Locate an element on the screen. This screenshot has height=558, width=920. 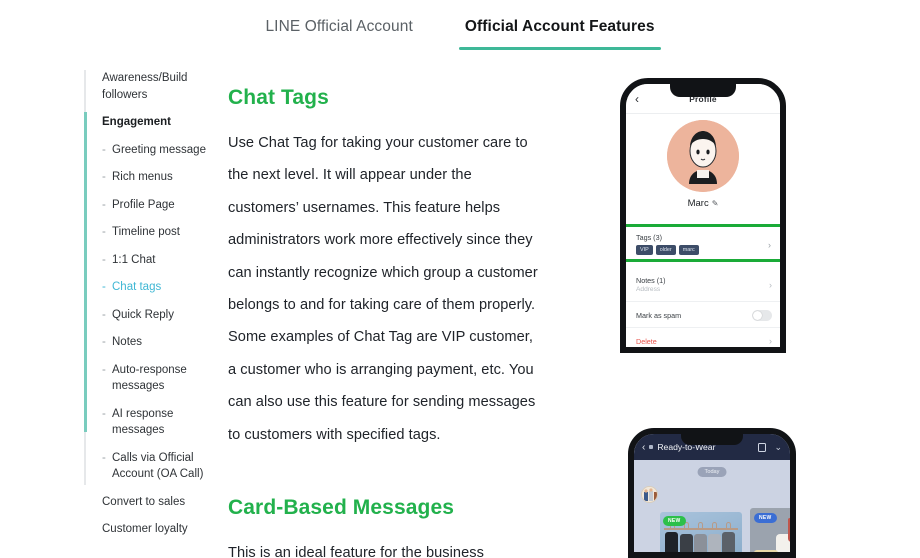
sidebar-item-timeline-post: - Timeline post is located at coordinates (158, 232).